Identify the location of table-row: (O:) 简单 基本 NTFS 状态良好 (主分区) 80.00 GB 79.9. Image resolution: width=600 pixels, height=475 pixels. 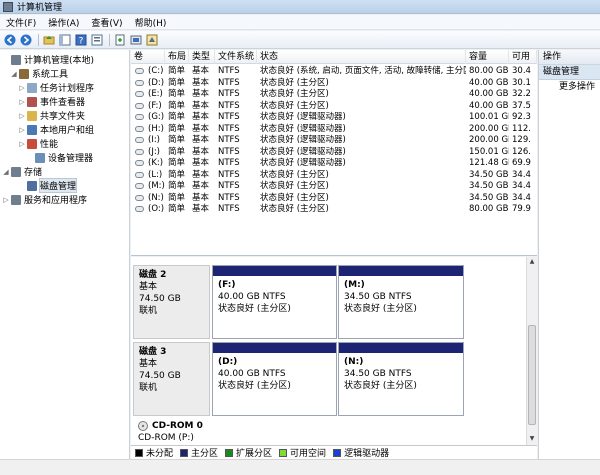
(334, 209).